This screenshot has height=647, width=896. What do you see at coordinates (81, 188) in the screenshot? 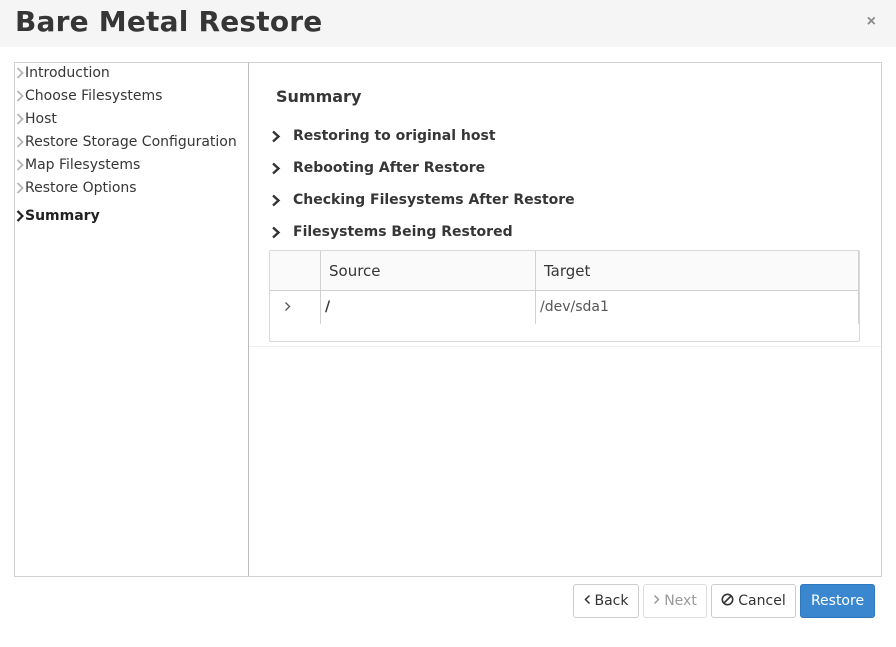
I see `sidebar-item-label: Restore Options` at bounding box center [81, 188].